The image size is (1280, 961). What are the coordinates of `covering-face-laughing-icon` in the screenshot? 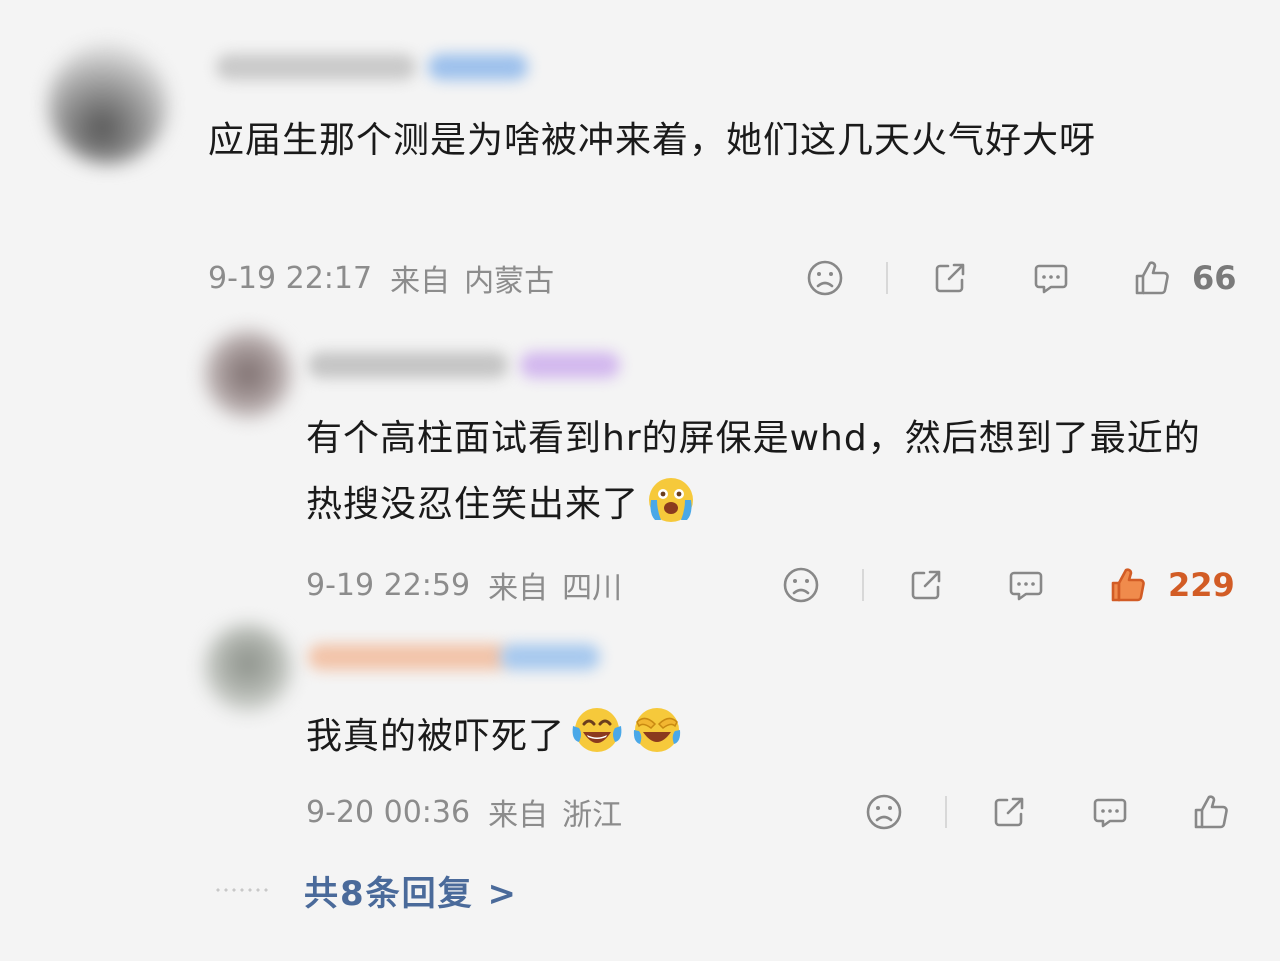 It's located at (657, 730).